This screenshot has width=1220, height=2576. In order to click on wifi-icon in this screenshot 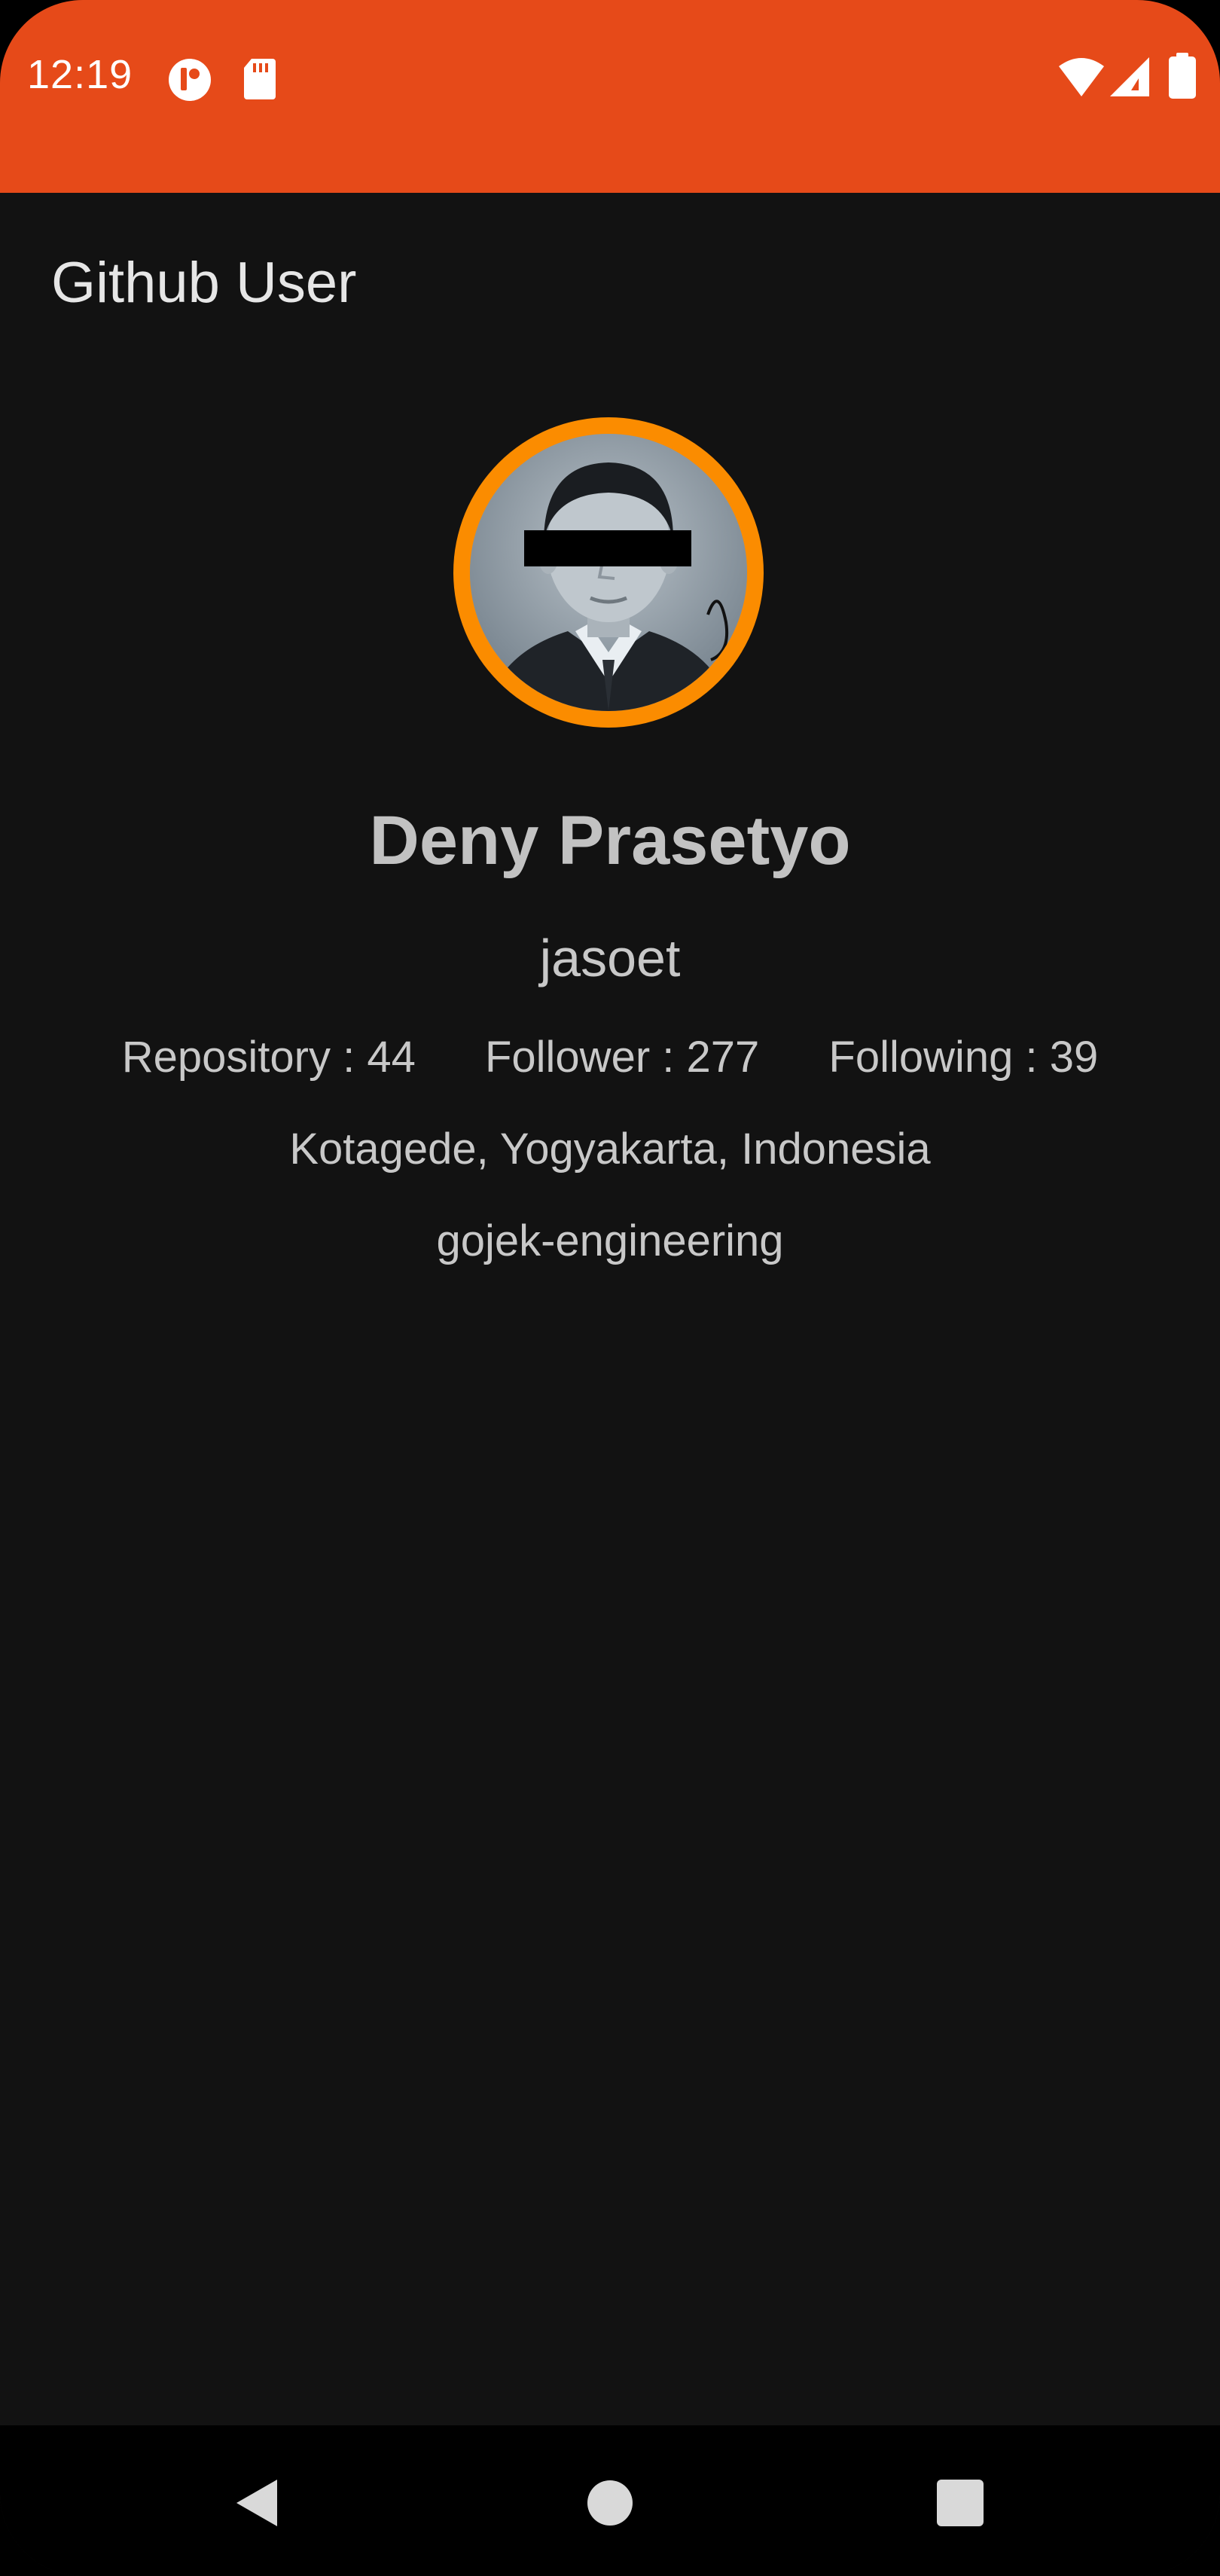, I will do `click(1081, 77)`.